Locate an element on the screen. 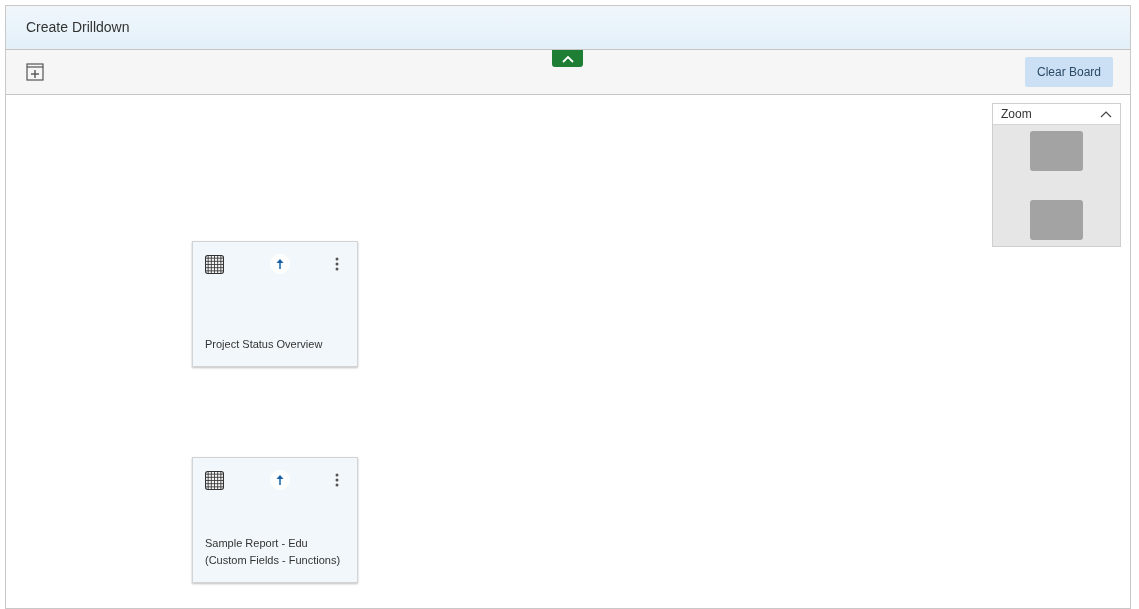 The width and height of the screenshot is (1139, 609). report-title: Sample Report - Edu (Custom Fields - Functions) is located at coordinates (273, 552).